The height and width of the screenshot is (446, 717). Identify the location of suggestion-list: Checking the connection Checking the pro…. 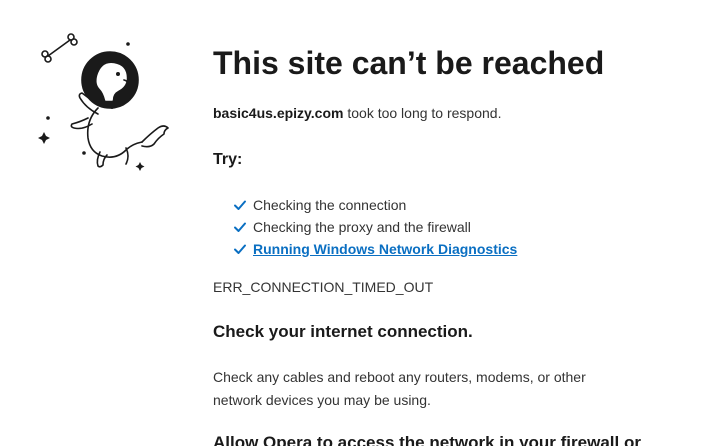
(375, 227).